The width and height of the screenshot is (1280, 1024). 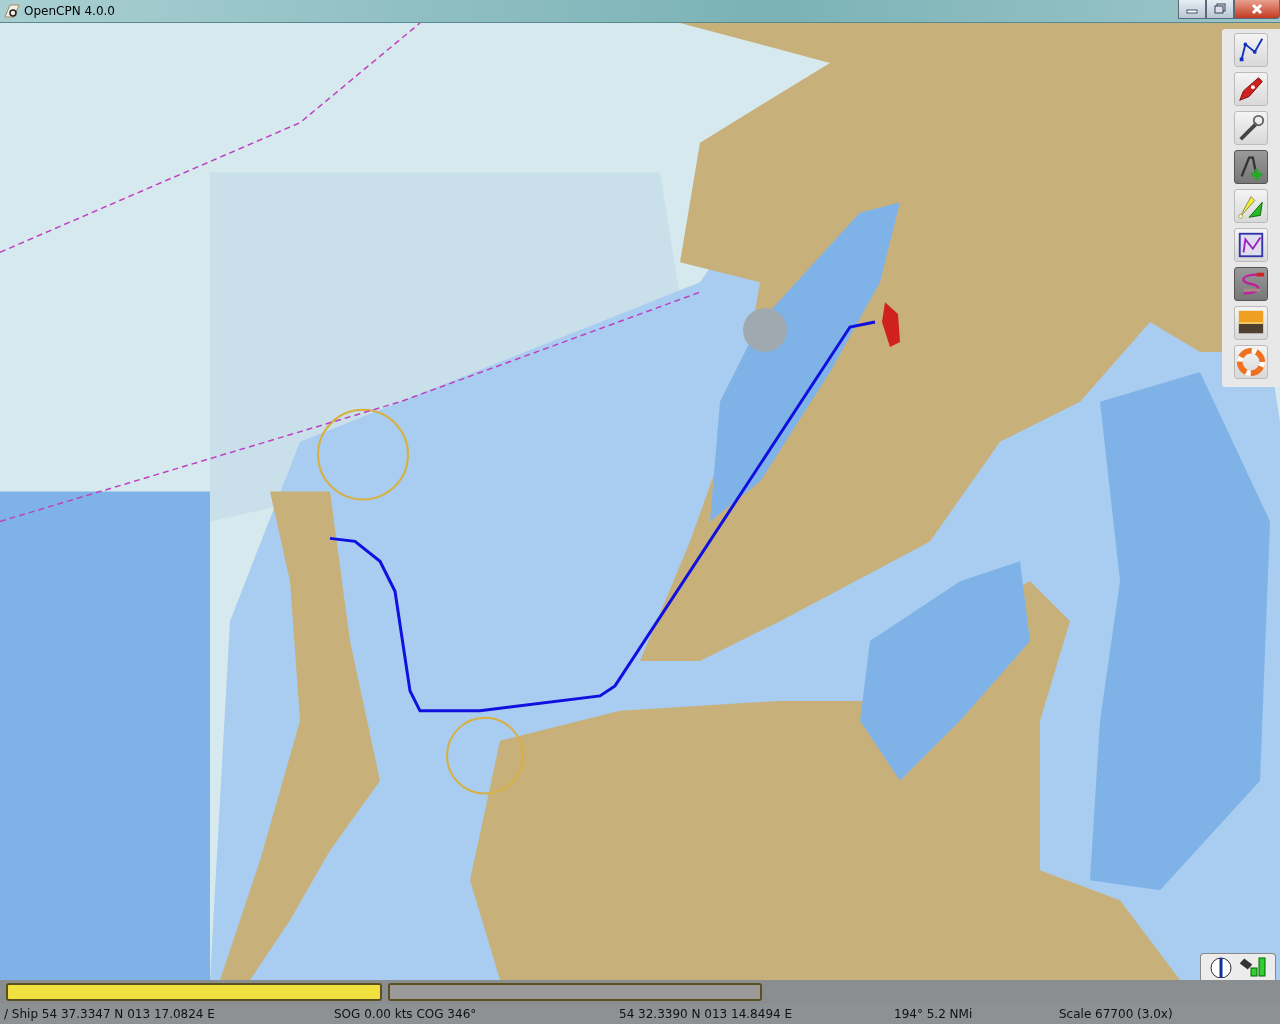 What do you see at coordinates (706, 1014) in the screenshot?
I see `status-text: 54 32.3390 N 013 14.8494 E` at bounding box center [706, 1014].